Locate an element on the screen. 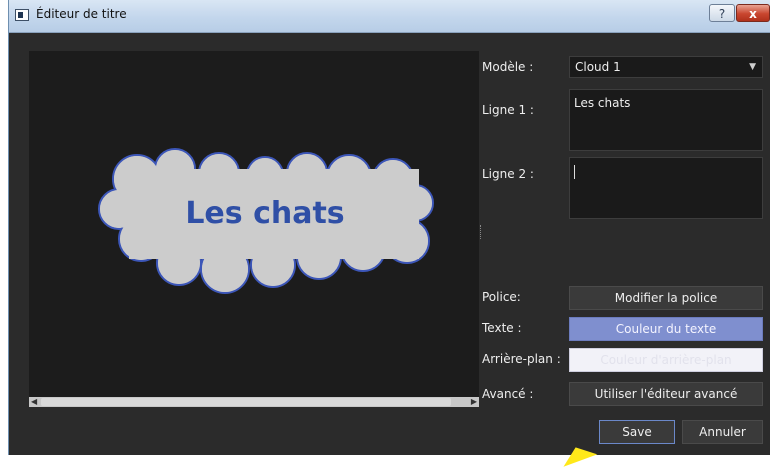 The width and height of the screenshot is (770, 467). line2-input is located at coordinates (666, 188).